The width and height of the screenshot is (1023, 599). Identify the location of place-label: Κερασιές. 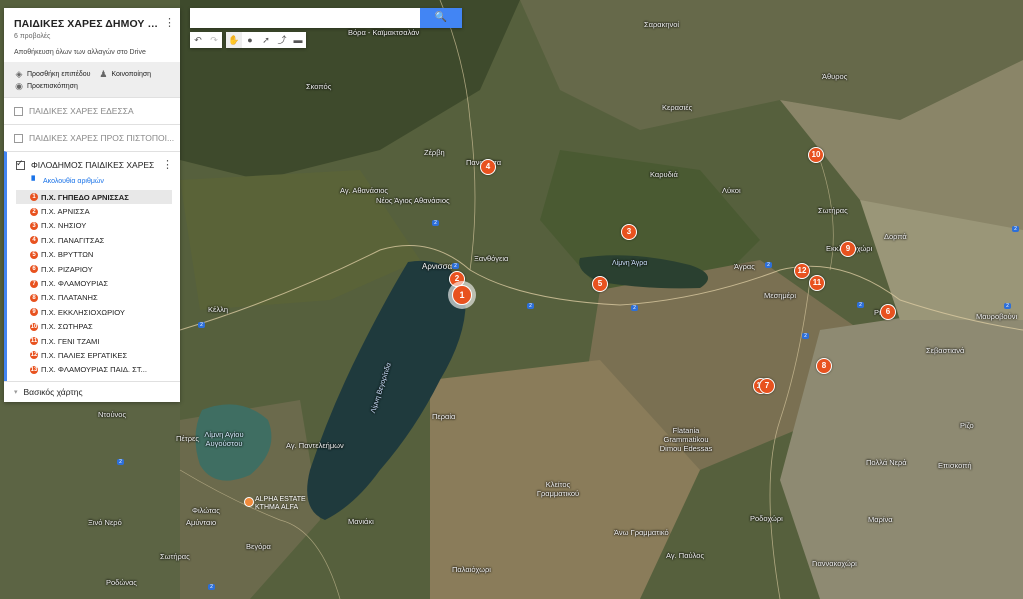
(677, 107).